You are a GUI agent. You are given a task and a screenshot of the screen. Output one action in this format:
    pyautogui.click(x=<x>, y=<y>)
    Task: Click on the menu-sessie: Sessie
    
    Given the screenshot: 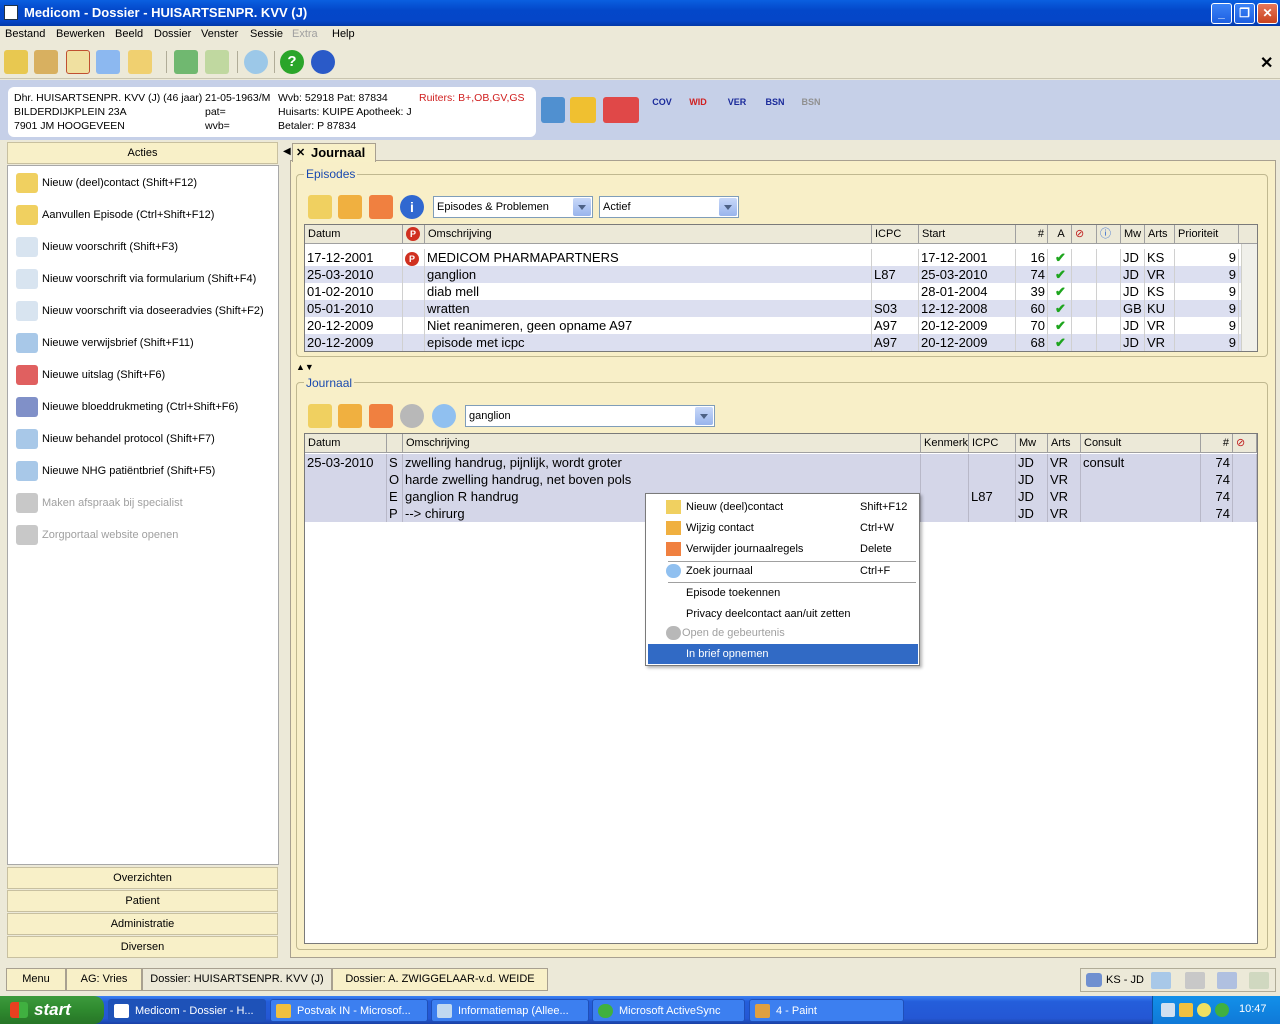 What is the action you would take?
    pyautogui.click(x=266, y=34)
    